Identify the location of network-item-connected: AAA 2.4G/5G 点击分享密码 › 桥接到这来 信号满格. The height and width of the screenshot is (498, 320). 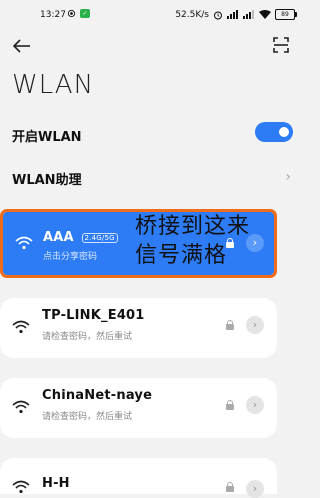
(138, 243).